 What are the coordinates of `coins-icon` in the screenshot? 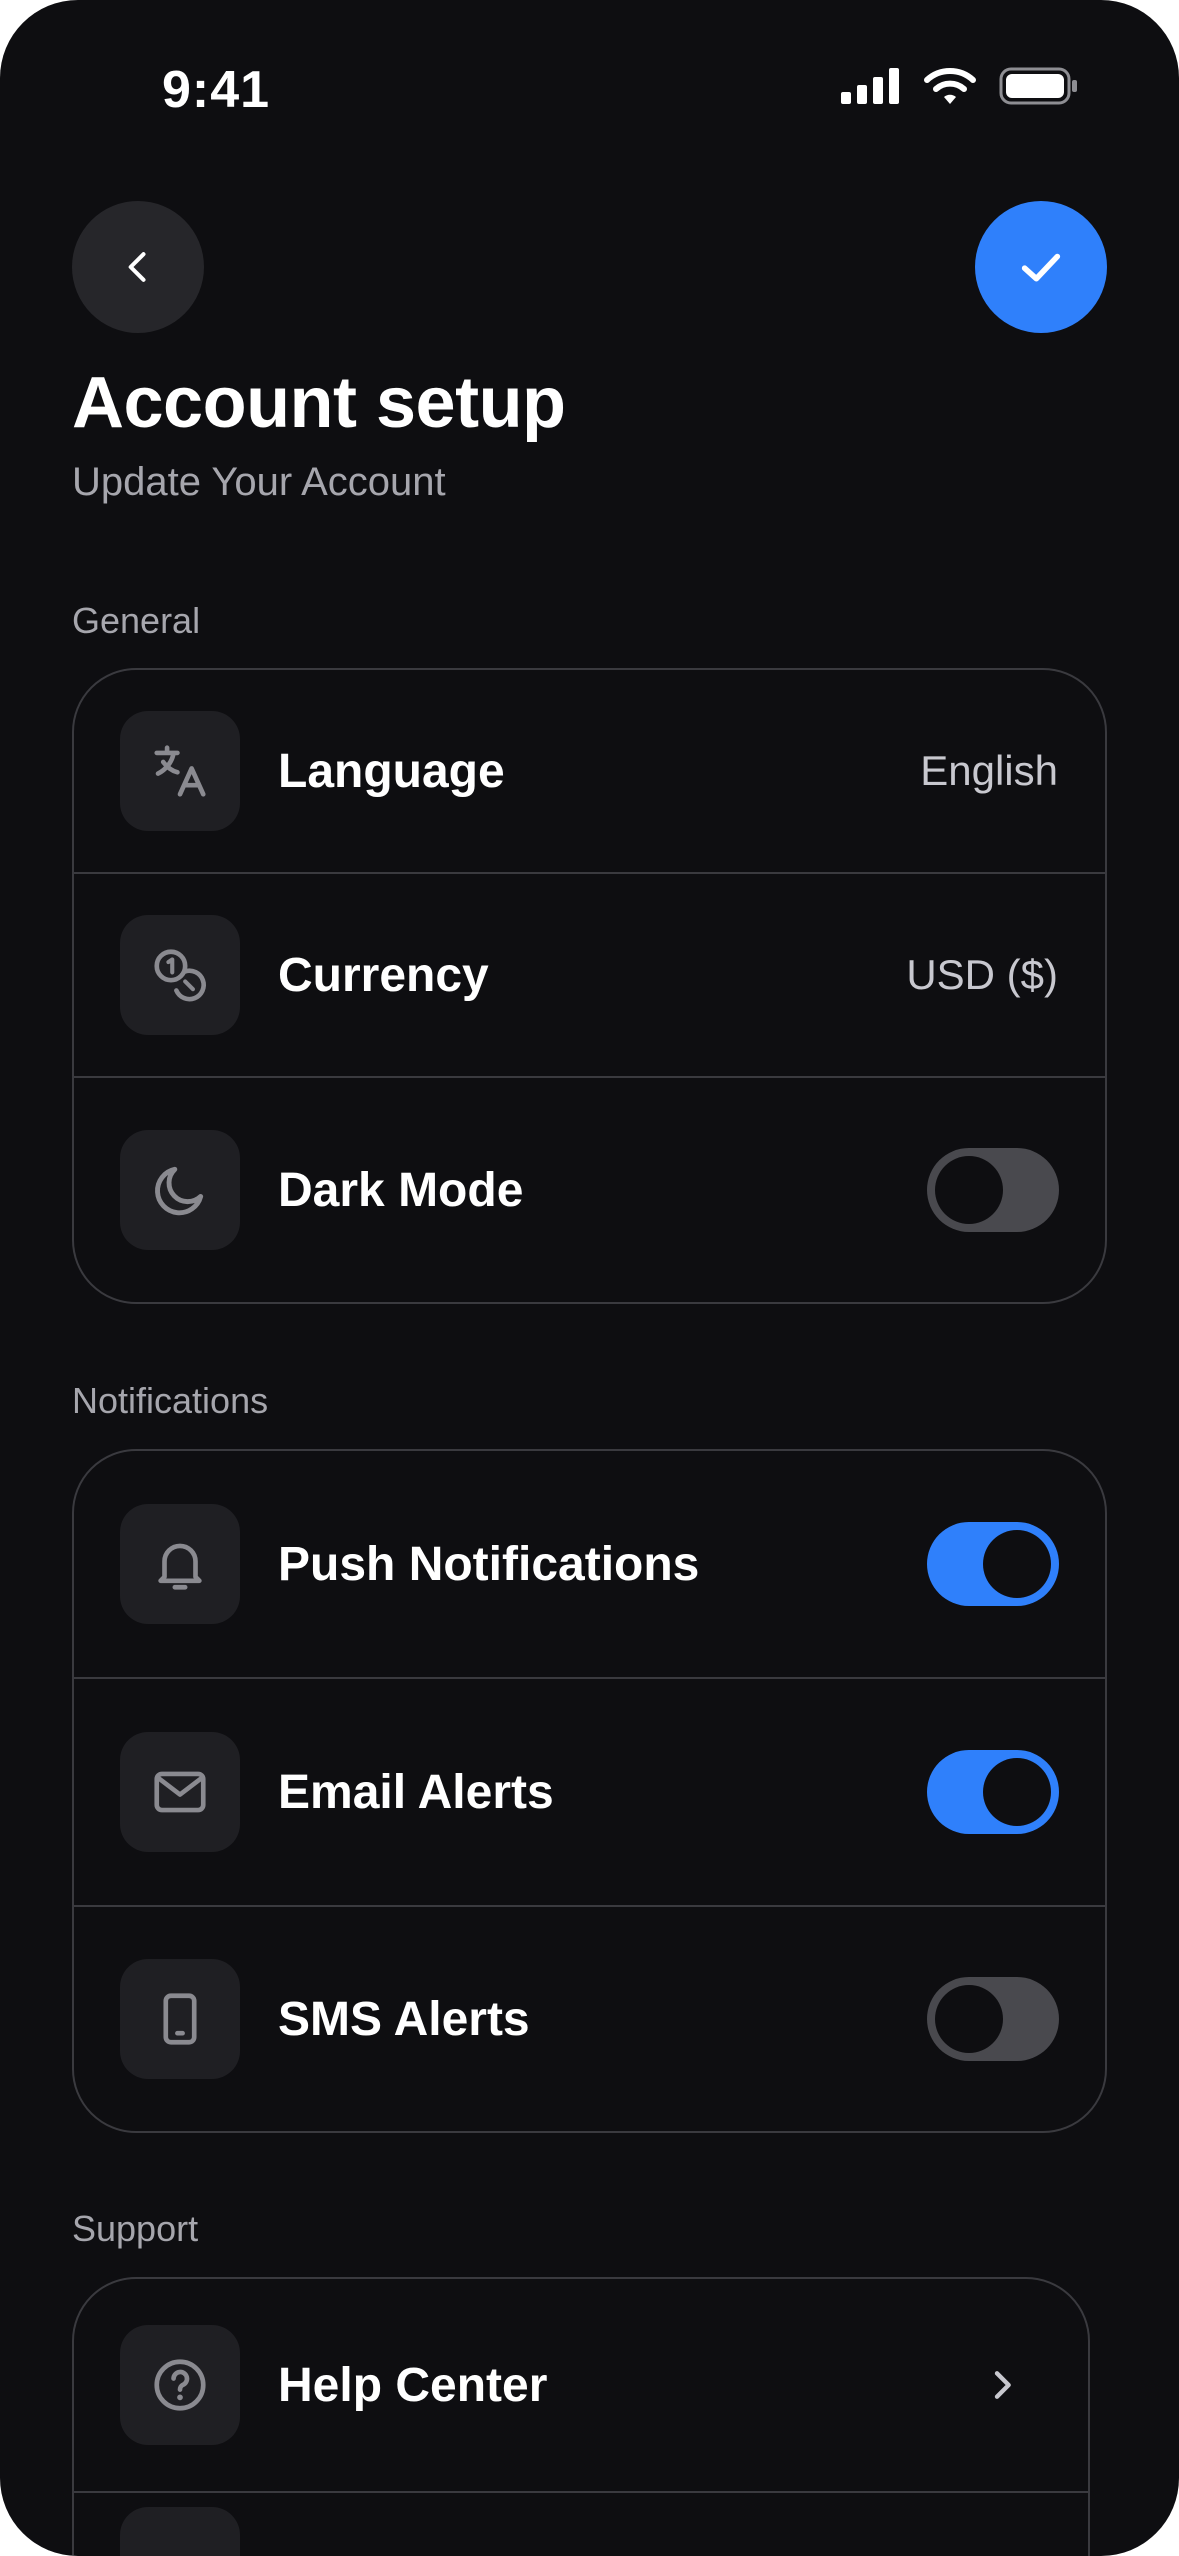 It's located at (180, 975).